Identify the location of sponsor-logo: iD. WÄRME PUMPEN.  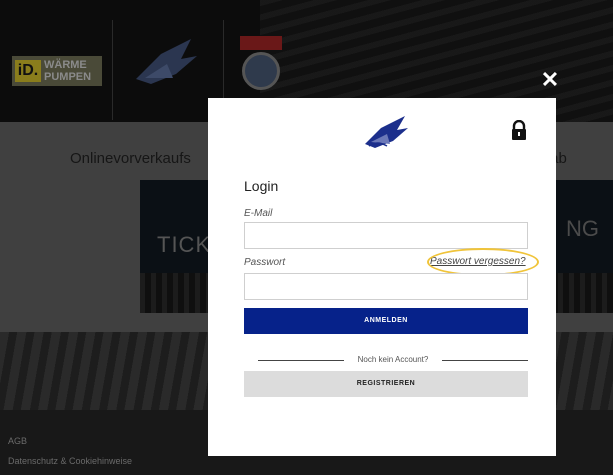
(57, 71).